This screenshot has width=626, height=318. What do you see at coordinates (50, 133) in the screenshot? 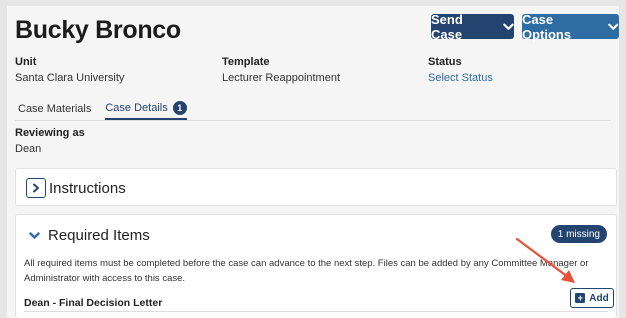
I see `reviewing-as-label: Reviewing as` at bounding box center [50, 133].